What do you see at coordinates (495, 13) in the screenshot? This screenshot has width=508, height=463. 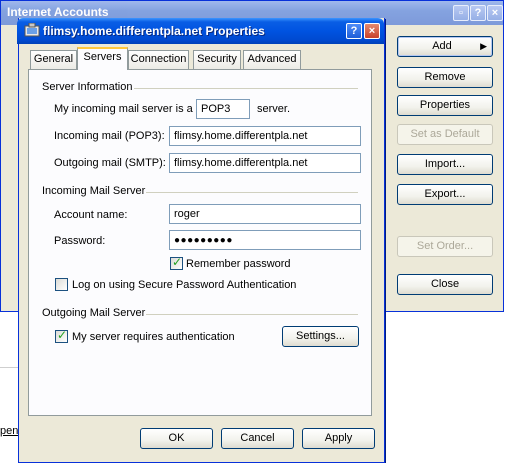 I see `close-icon: ×` at bounding box center [495, 13].